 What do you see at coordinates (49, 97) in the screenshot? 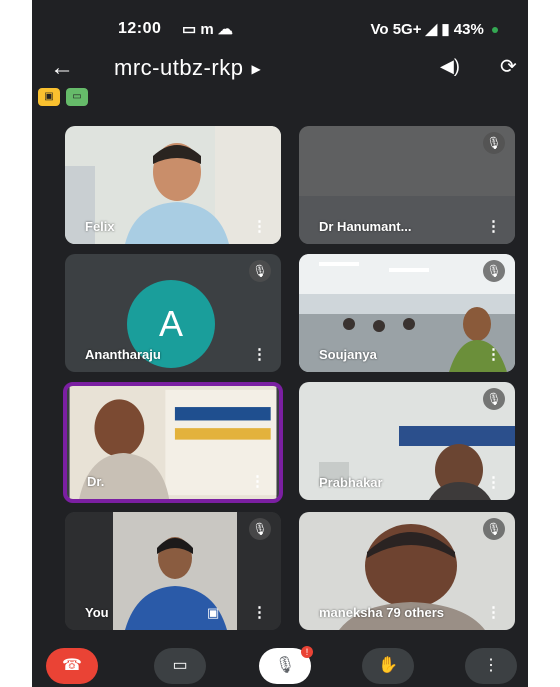
I see `camera-off-chip-icon: ▣` at bounding box center [49, 97].